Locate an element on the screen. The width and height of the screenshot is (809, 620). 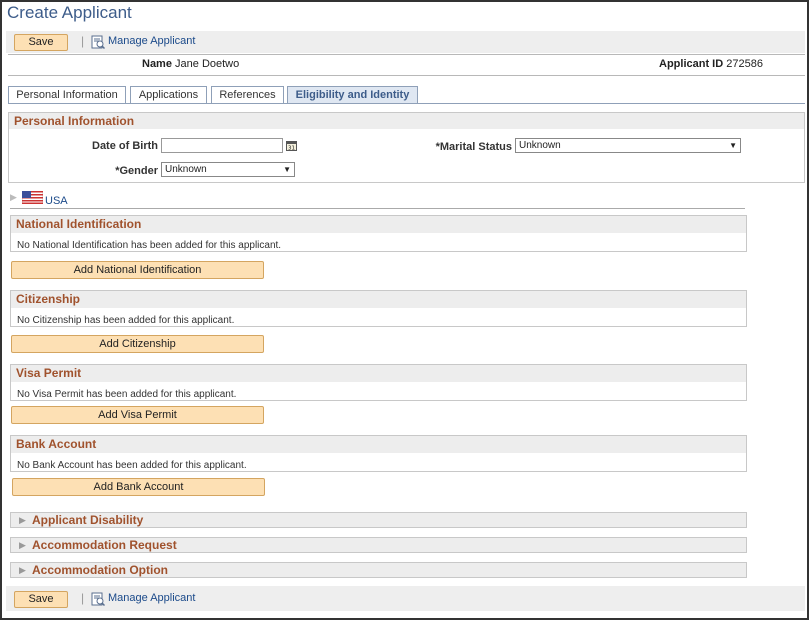
applicant-disability-collapsible: ▶ Applicant Disability is located at coordinates (378, 520).